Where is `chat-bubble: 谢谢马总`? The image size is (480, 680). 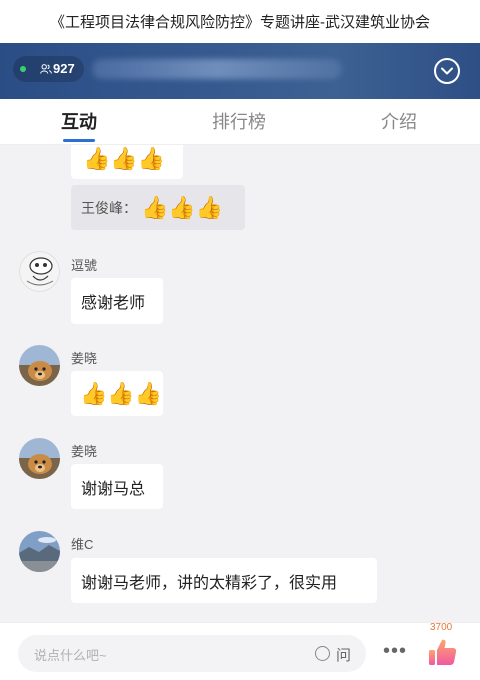
chat-bubble: 谢谢马总 is located at coordinates (117, 486).